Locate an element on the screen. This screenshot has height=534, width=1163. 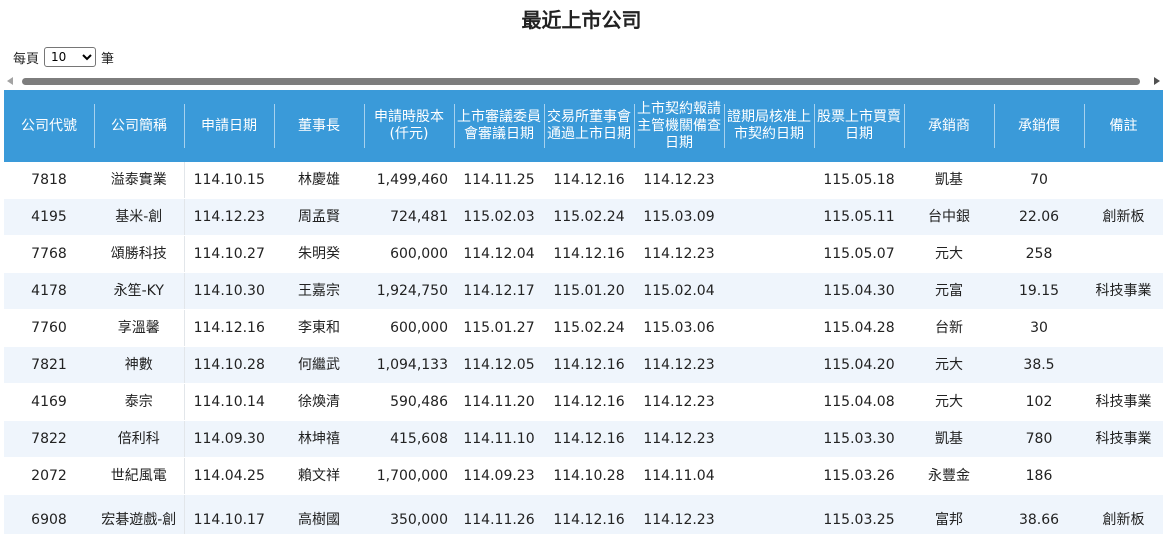
header-col-price: 承銷價 is located at coordinates (1039, 126).